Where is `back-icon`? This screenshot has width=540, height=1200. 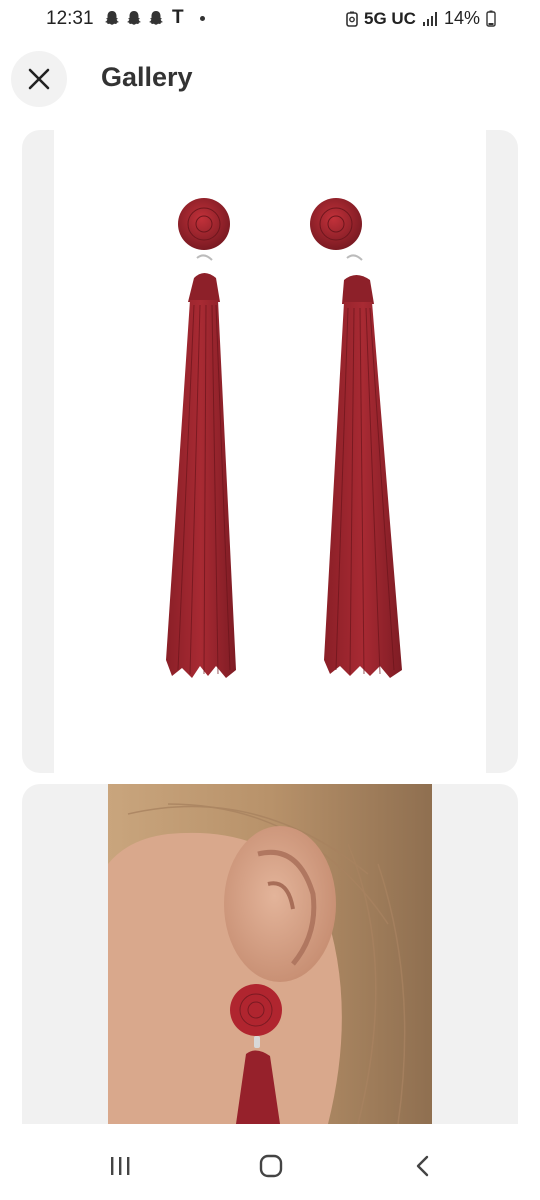 back-icon is located at coordinates (422, 1166).